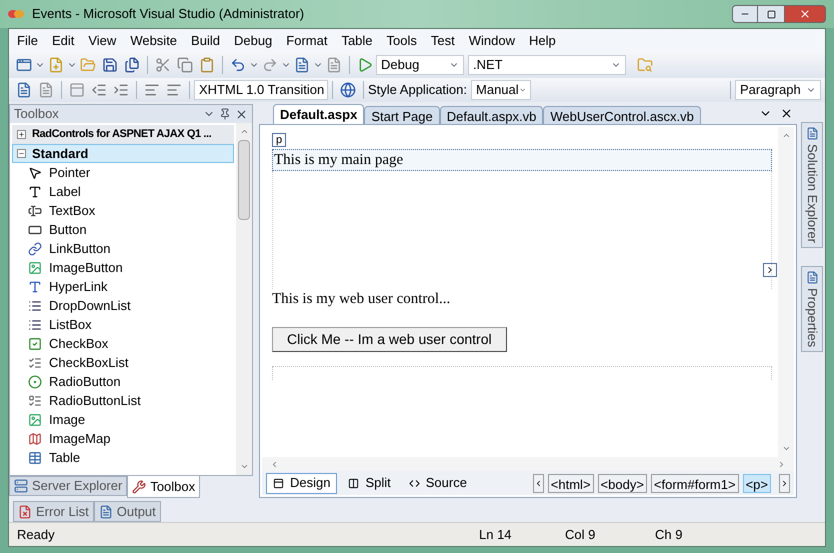  Describe the element at coordinates (778, 90) in the screenshot. I see `block-format-dropdown: Paragraph` at that location.